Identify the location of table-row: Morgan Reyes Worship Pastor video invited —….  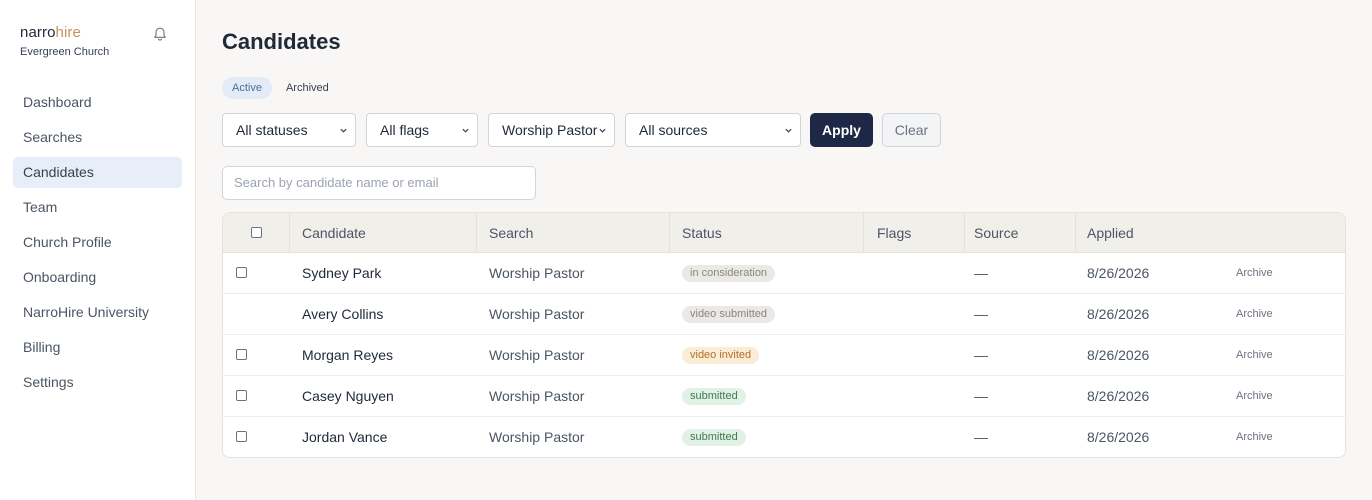
(784, 355).